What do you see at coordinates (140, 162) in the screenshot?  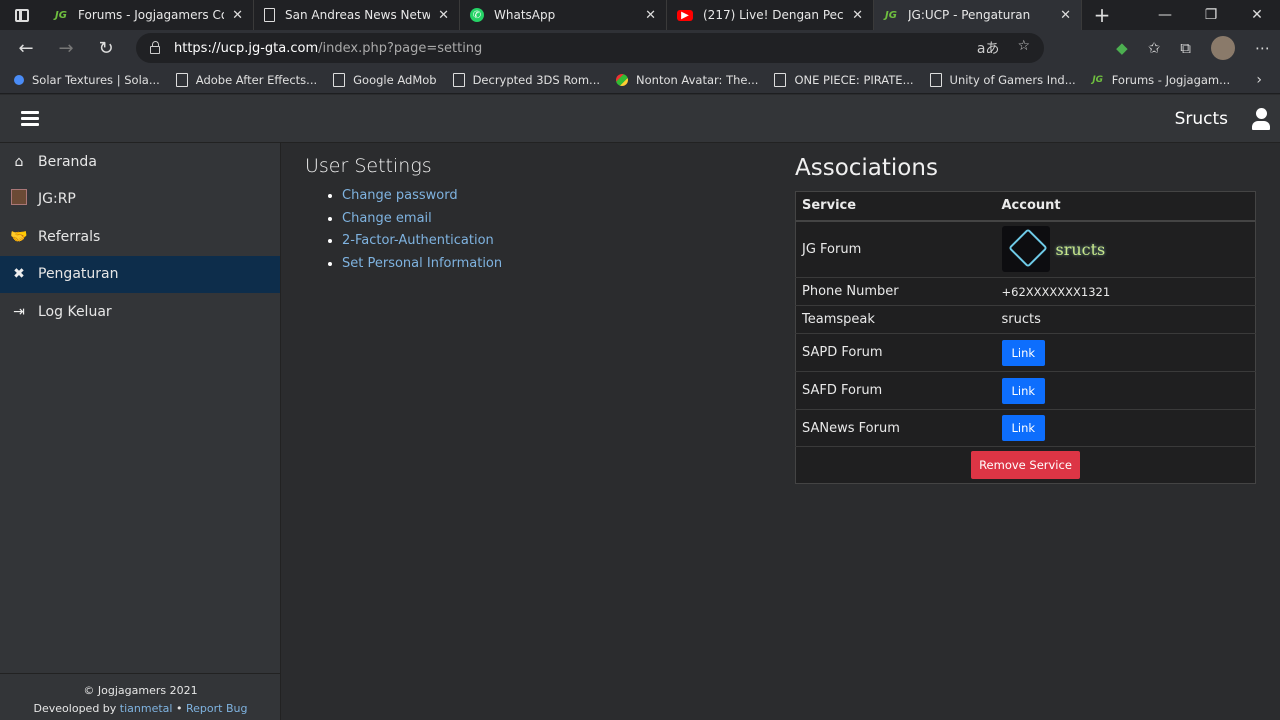 I see `sidebar-item-beranda: ⌂ Beranda` at bounding box center [140, 162].